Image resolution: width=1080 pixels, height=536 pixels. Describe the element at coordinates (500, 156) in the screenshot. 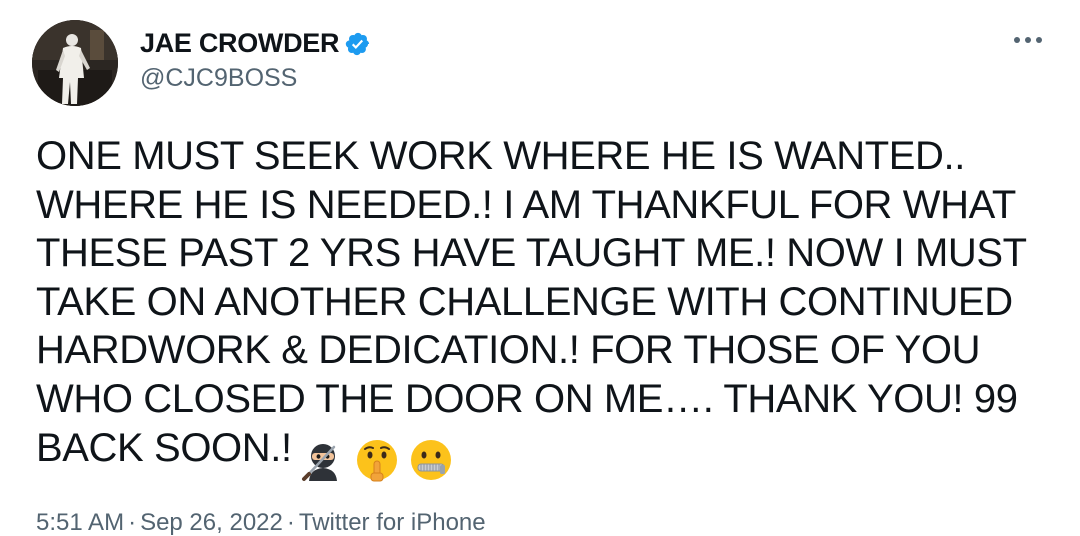

I see `tweet-text-line: ONE MUST SEEK WORK WHERE HE IS WANTED..` at that location.